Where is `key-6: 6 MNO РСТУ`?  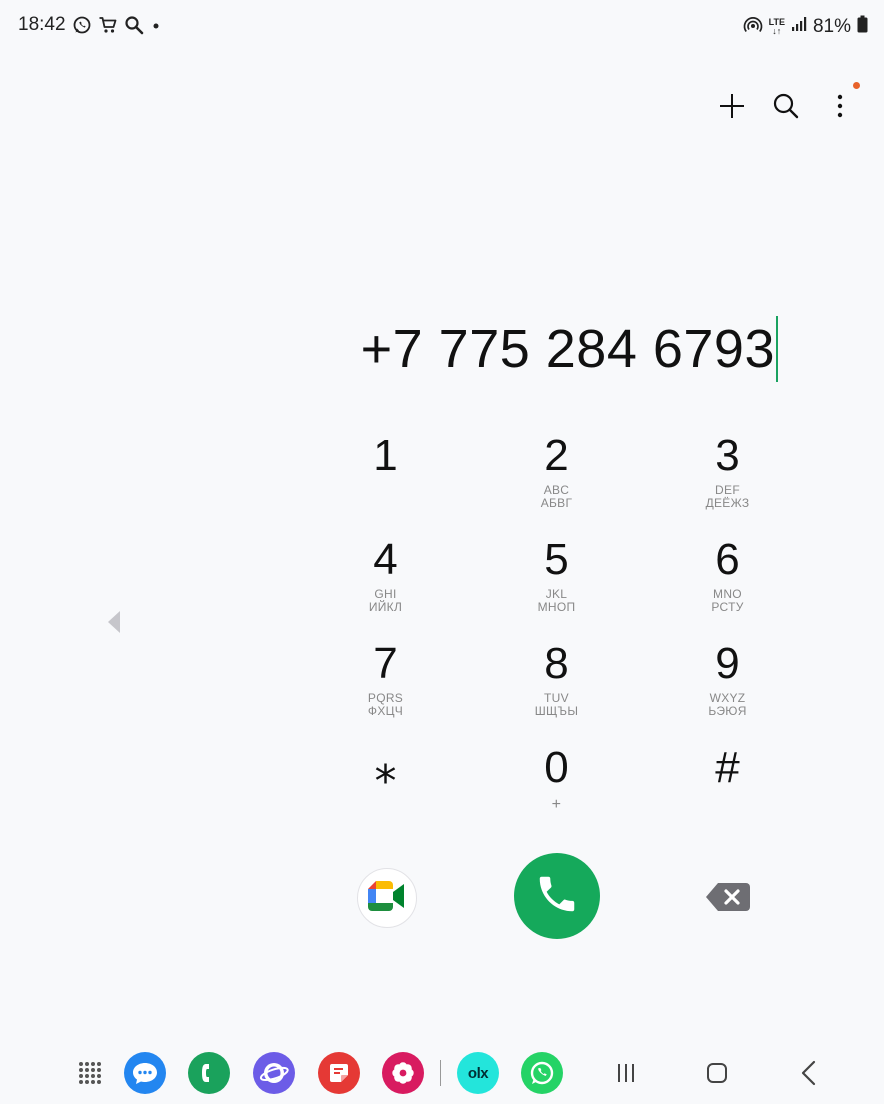
key-6: 6 MNO РСТУ is located at coordinates (727, 584).